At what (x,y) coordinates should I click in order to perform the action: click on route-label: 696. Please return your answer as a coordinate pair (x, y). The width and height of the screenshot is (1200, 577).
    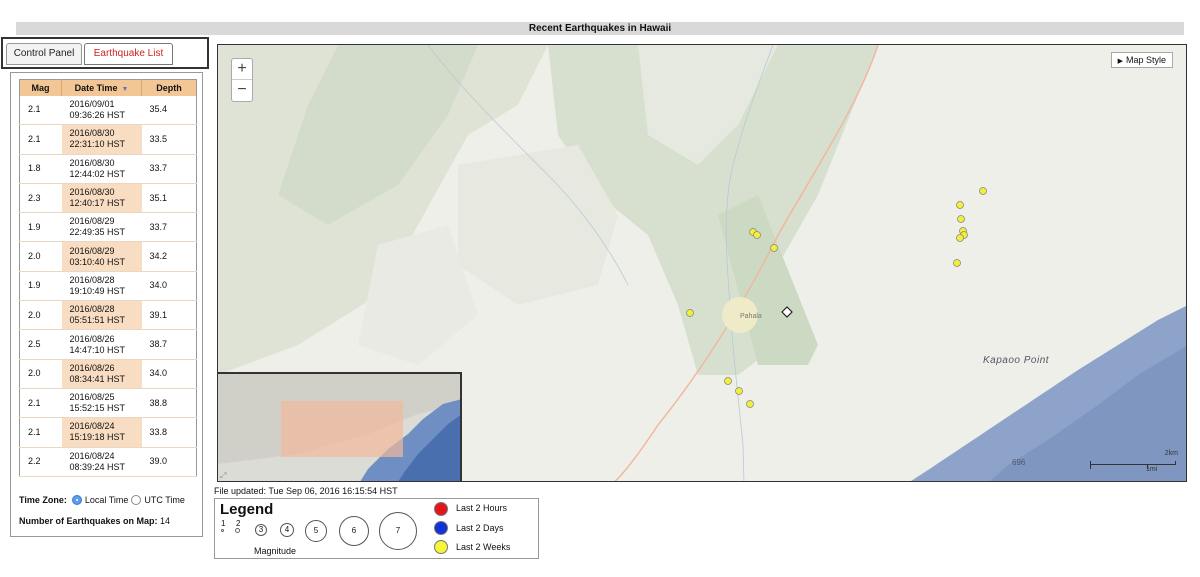
    Looking at the image, I should click on (1019, 462).